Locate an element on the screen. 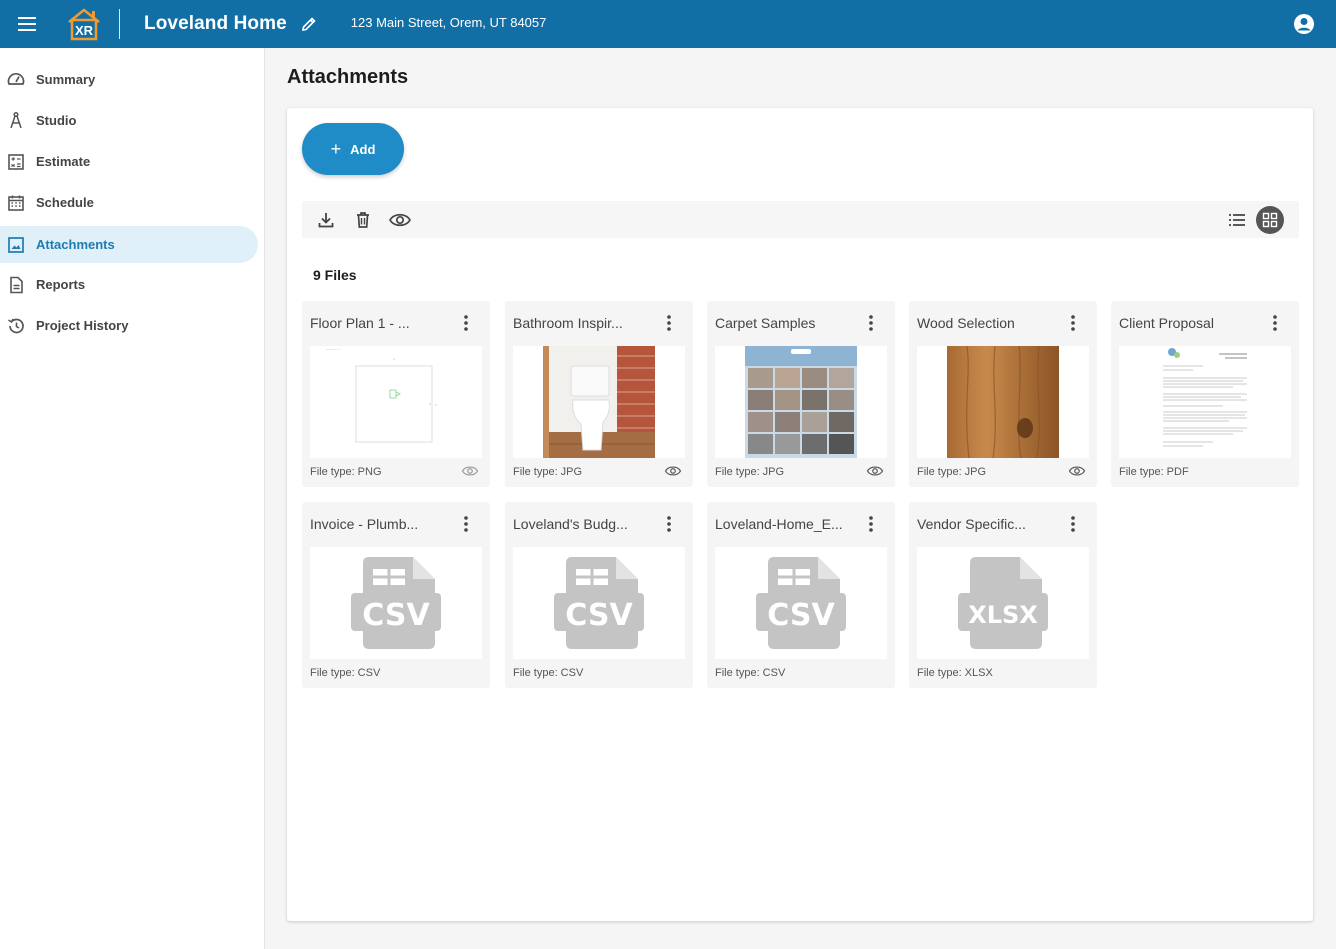 The image size is (1336, 949). file-card: Loveland's Budg... CSV File type: CSV is located at coordinates (599, 595).